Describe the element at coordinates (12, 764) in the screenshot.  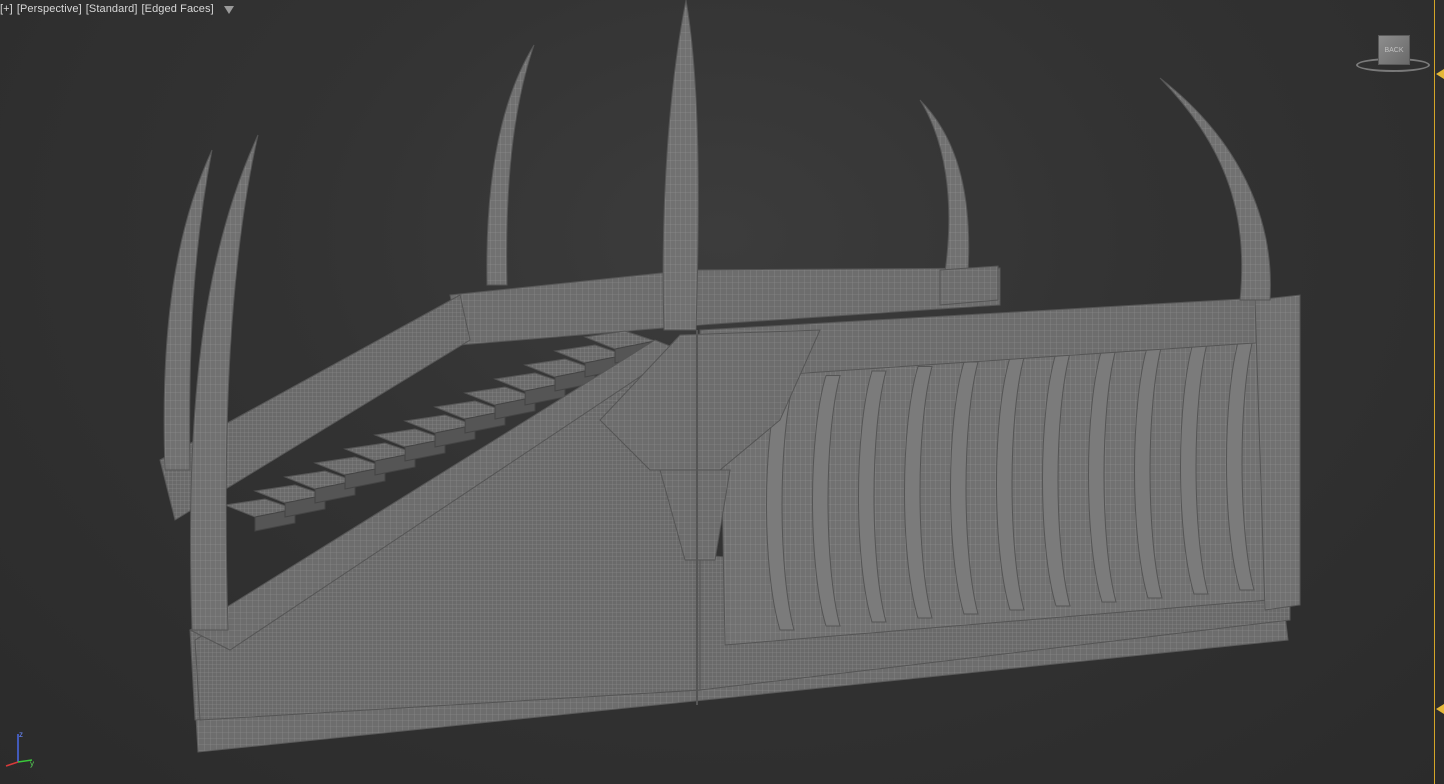
I see `axis-x-line` at that location.